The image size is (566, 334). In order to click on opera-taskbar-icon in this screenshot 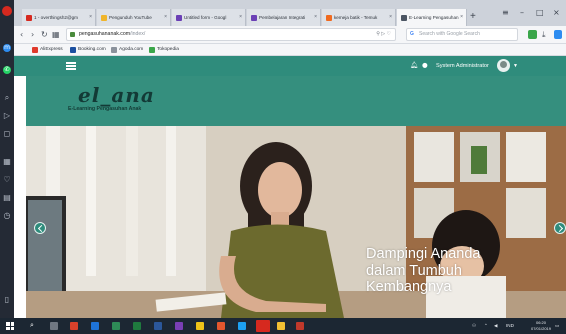, I will do `click(263, 326)`.